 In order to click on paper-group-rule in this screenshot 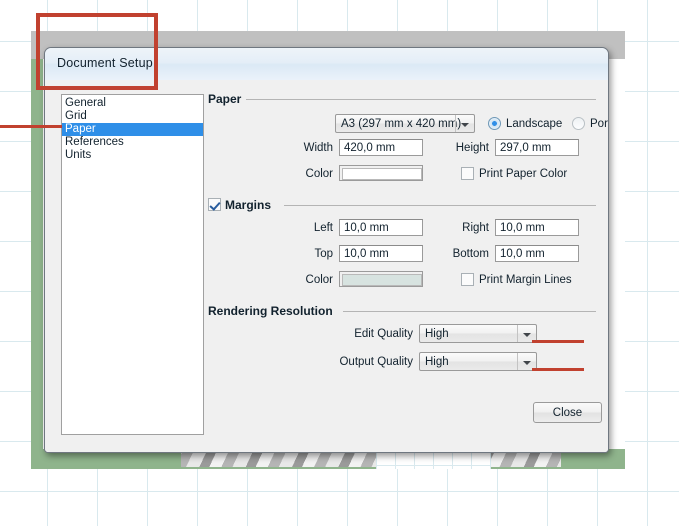, I will do `click(402, 99)`.